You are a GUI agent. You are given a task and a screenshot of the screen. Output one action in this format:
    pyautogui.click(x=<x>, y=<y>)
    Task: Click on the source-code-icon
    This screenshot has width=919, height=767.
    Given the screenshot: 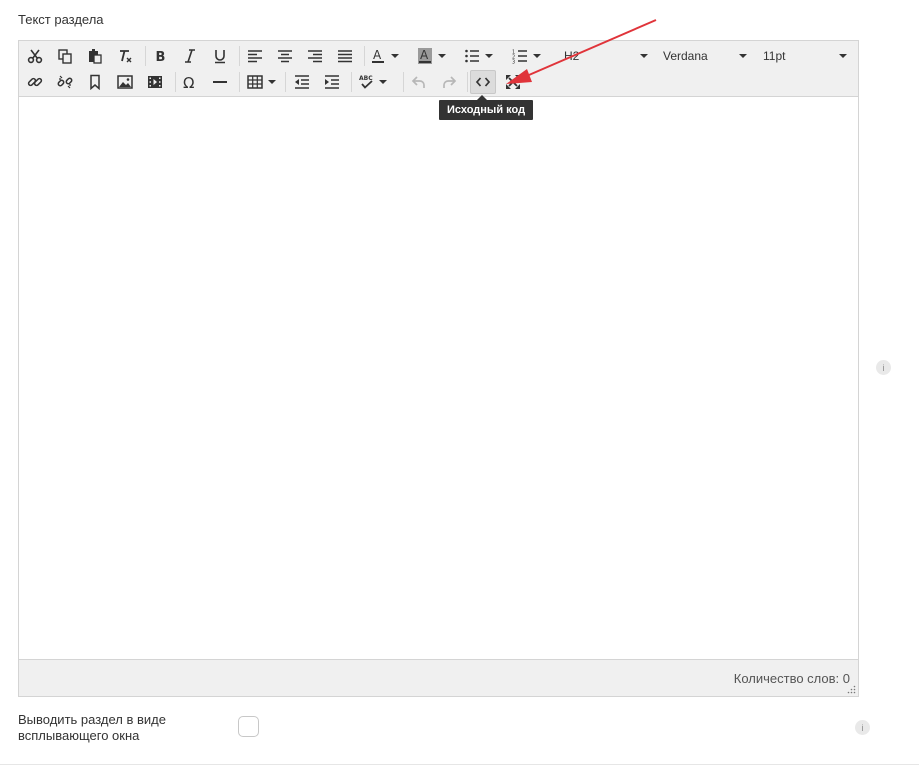 What is the action you would take?
    pyautogui.click(x=483, y=82)
    